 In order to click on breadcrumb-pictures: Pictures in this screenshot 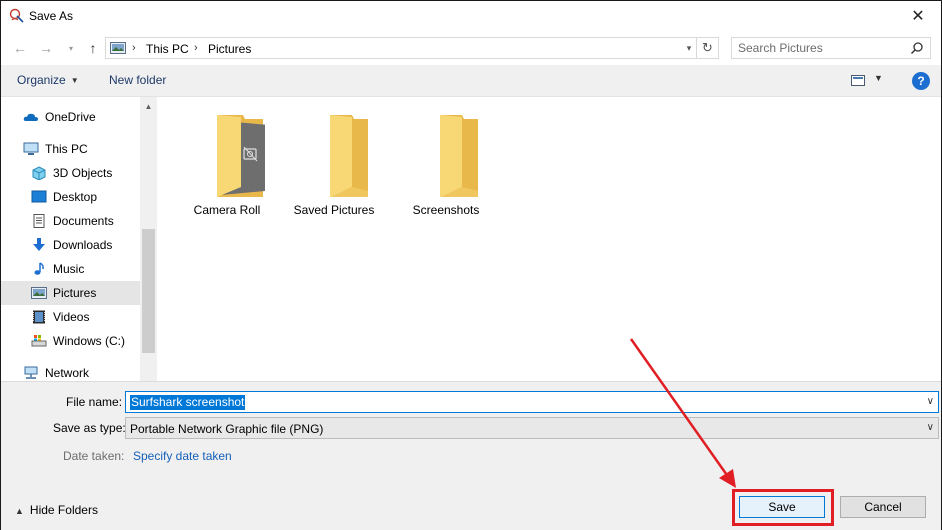, I will do `click(229, 49)`.